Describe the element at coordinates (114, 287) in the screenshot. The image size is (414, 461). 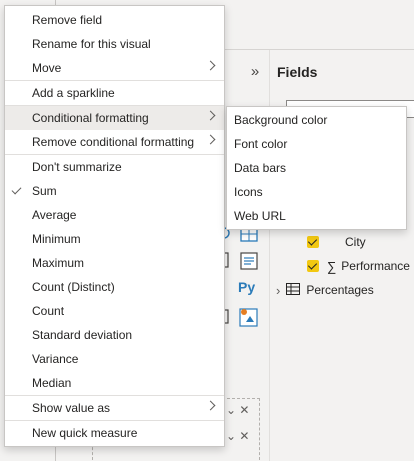
I see `menu-item-count-distinct: Count (Distinct)` at that location.